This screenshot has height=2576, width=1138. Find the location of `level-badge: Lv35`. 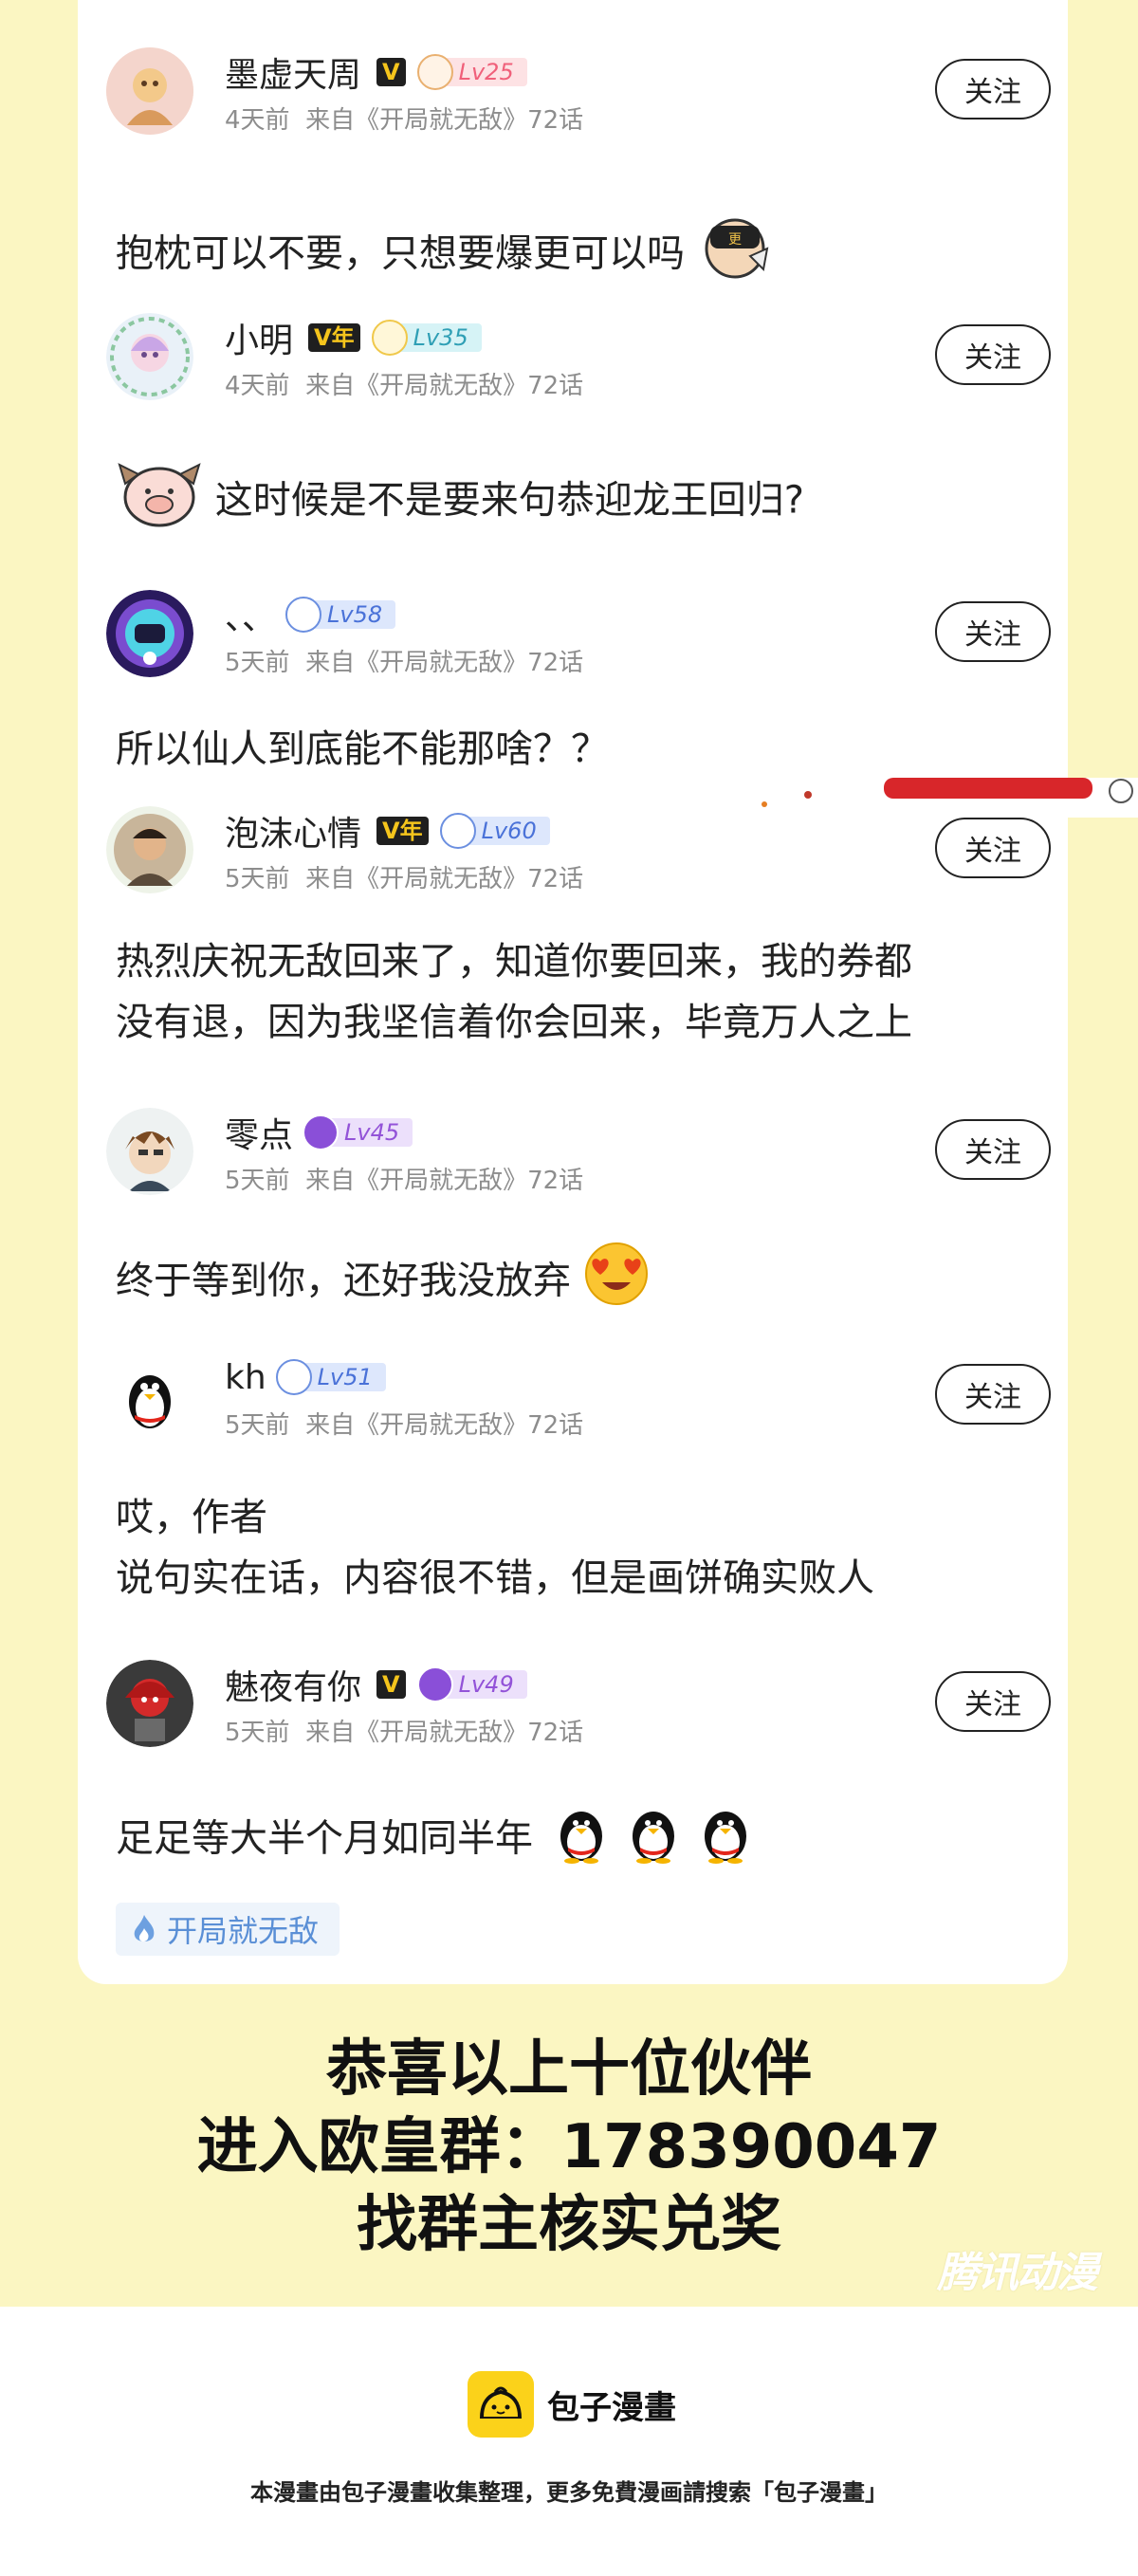

level-badge: Lv35 is located at coordinates (426, 338).